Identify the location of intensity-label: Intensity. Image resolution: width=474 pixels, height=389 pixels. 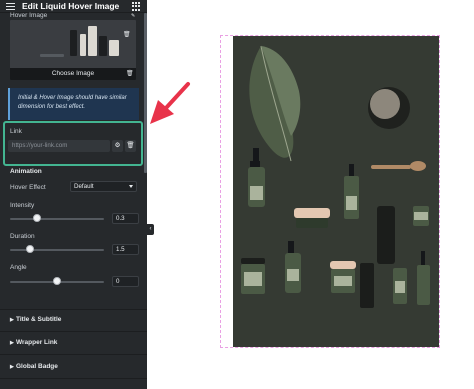
(22, 205).